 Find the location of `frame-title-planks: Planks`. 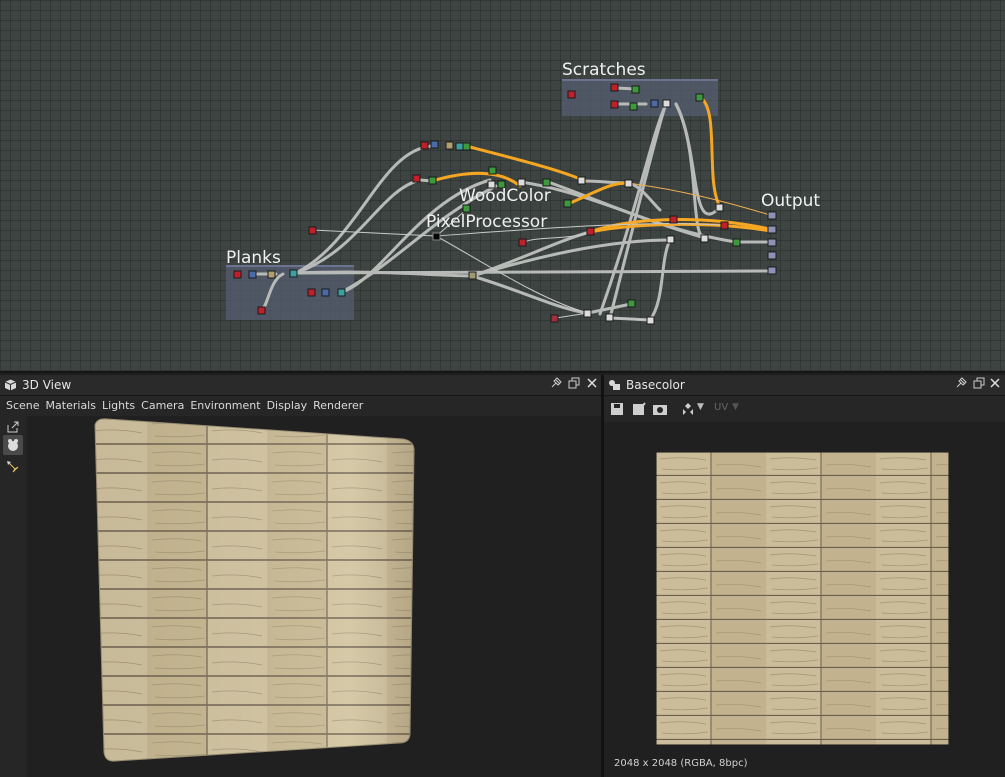

frame-title-planks: Planks is located at coordinates (253, 258).